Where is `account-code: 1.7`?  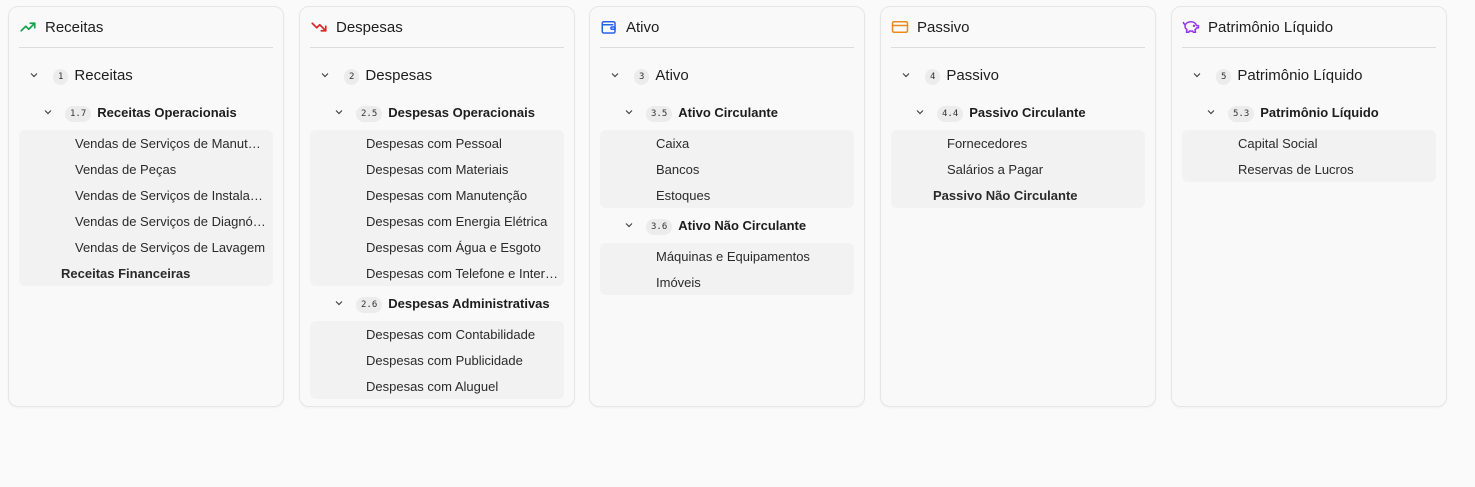
account-code: 1.7 is located at coordinates (78, 114).